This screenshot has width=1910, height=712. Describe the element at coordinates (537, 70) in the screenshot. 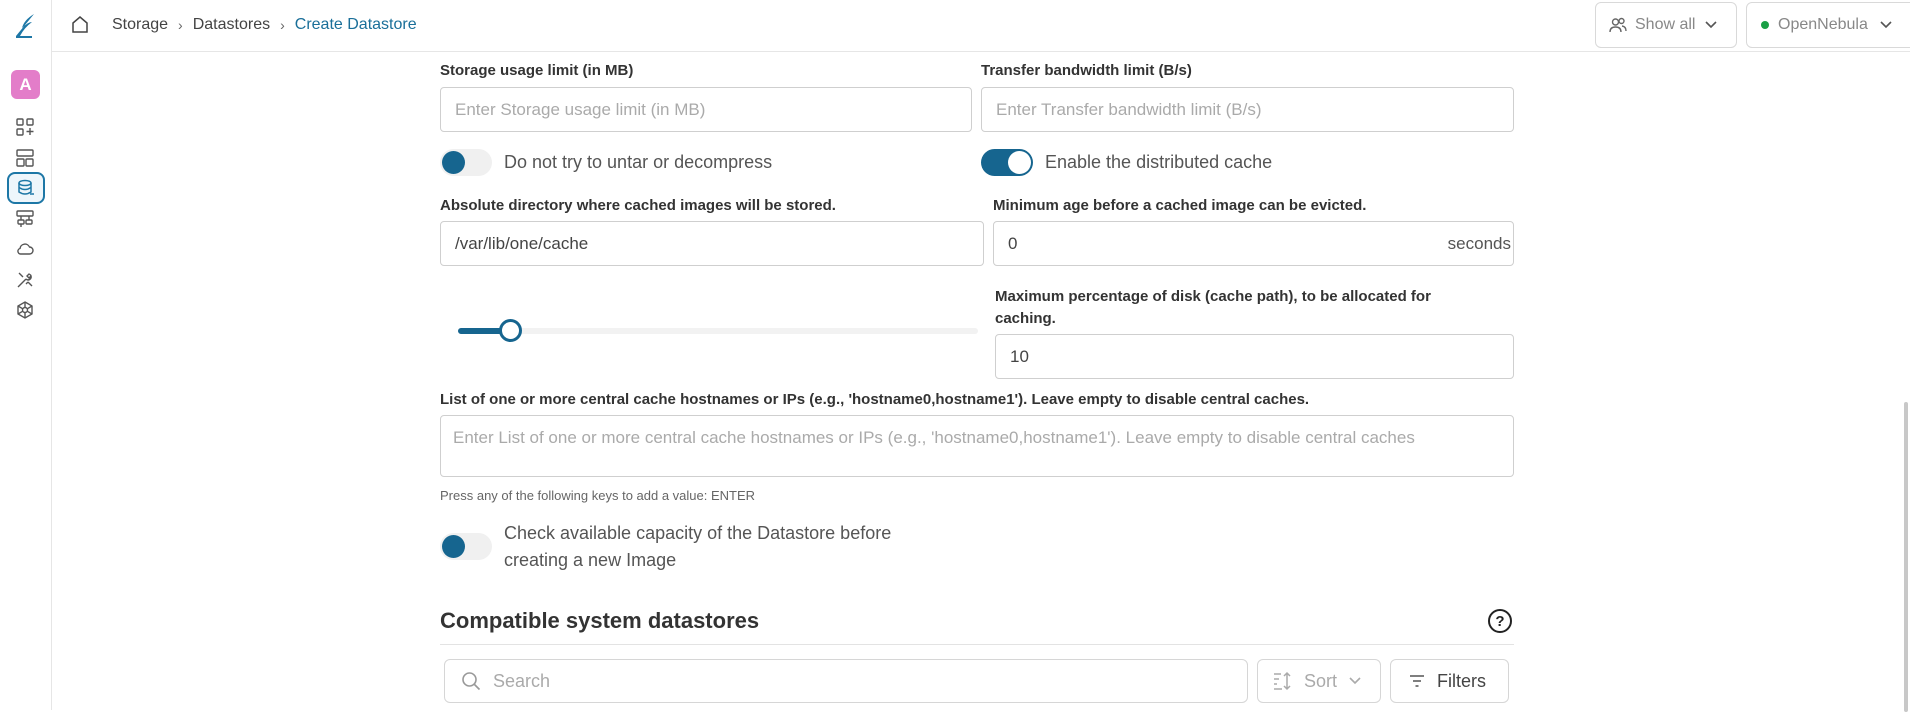

I see `storage-limit-label: Storage usage limit (in MB)` at that location.